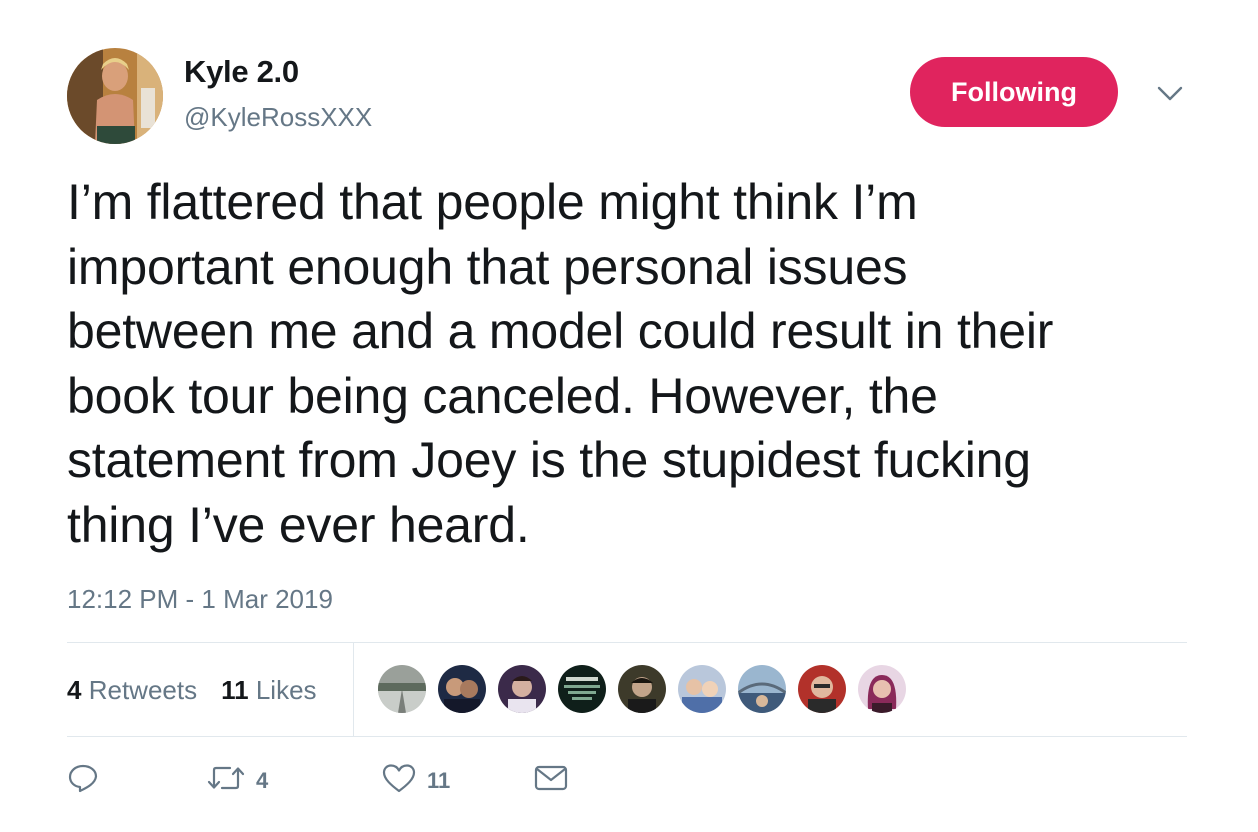 This screenshot has height=832, width=1258. Describe the element at coordinates (1014, 92) in the screenshot. I see `following-button: Following` at that location.